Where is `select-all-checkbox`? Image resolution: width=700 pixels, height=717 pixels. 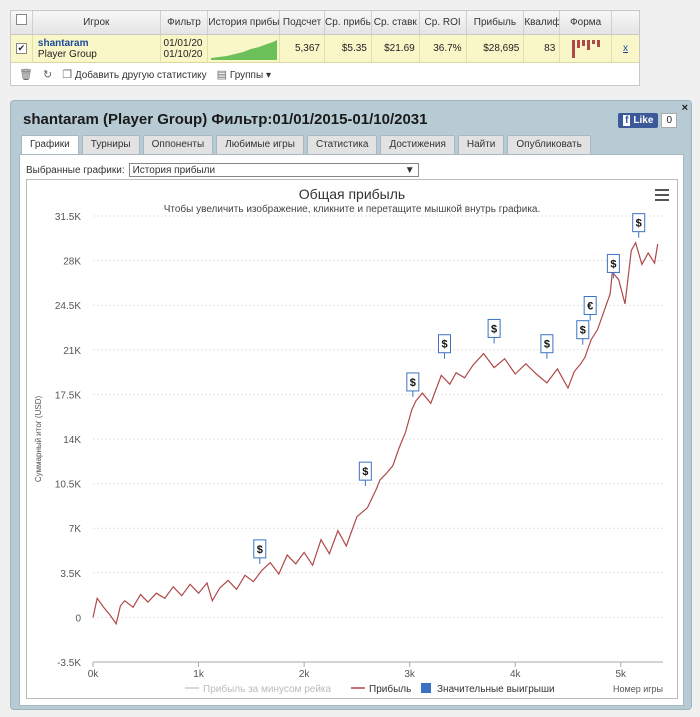
select-all-checkbox is located at coordinates (21, 19).